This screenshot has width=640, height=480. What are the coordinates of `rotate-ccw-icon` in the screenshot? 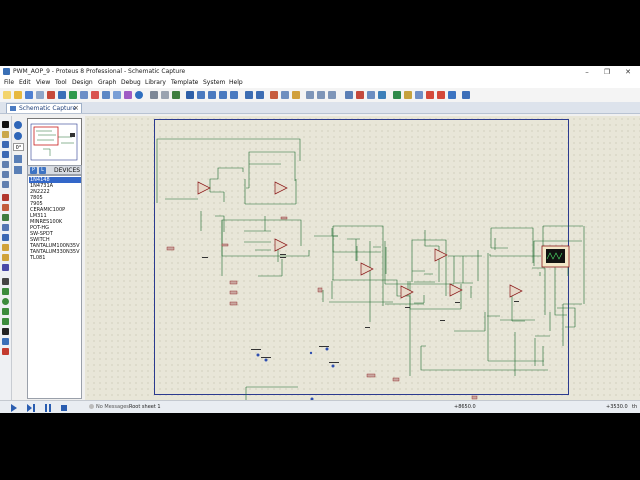 It's located at (18, 136).